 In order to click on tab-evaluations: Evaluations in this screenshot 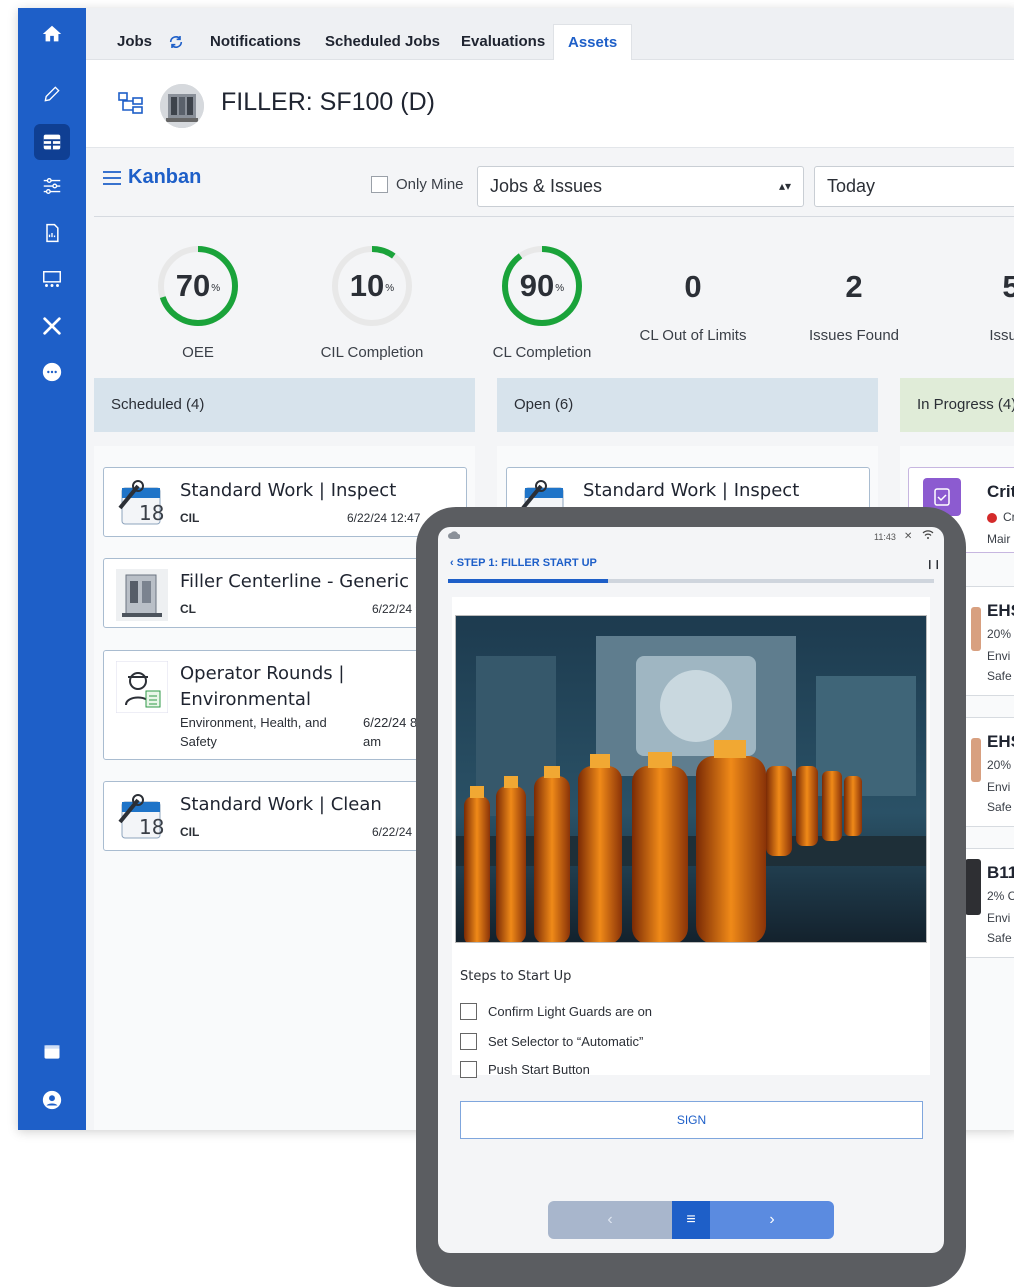, I will do `click(503, 42)`.